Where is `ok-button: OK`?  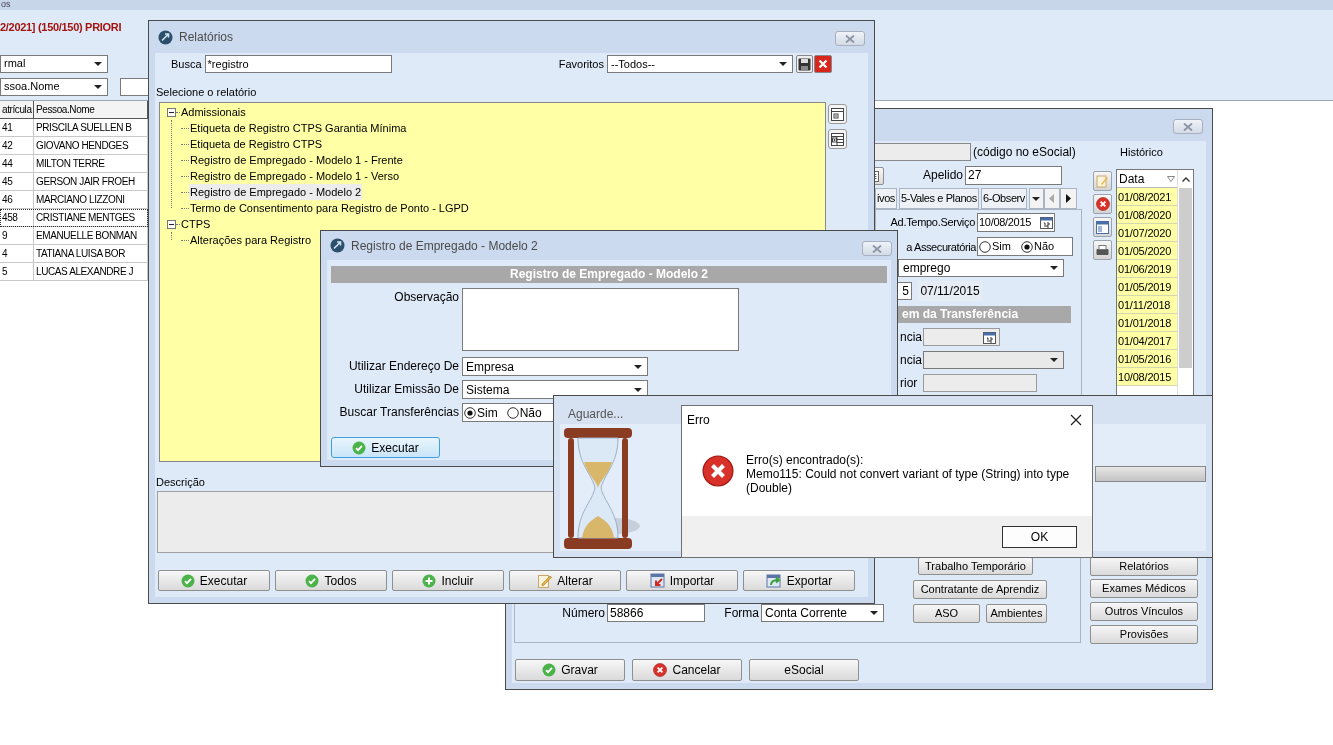
ok-button: OK is located at coordinates (1039, 536).